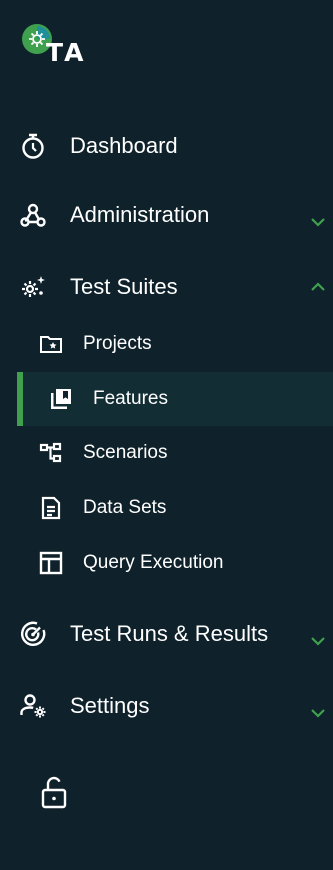 The width and height of the screenshot is (333, 870). What do you see at coordinates (51, 508) in the screenshot?
I see `document-icon` at bounding box center [51, 508].